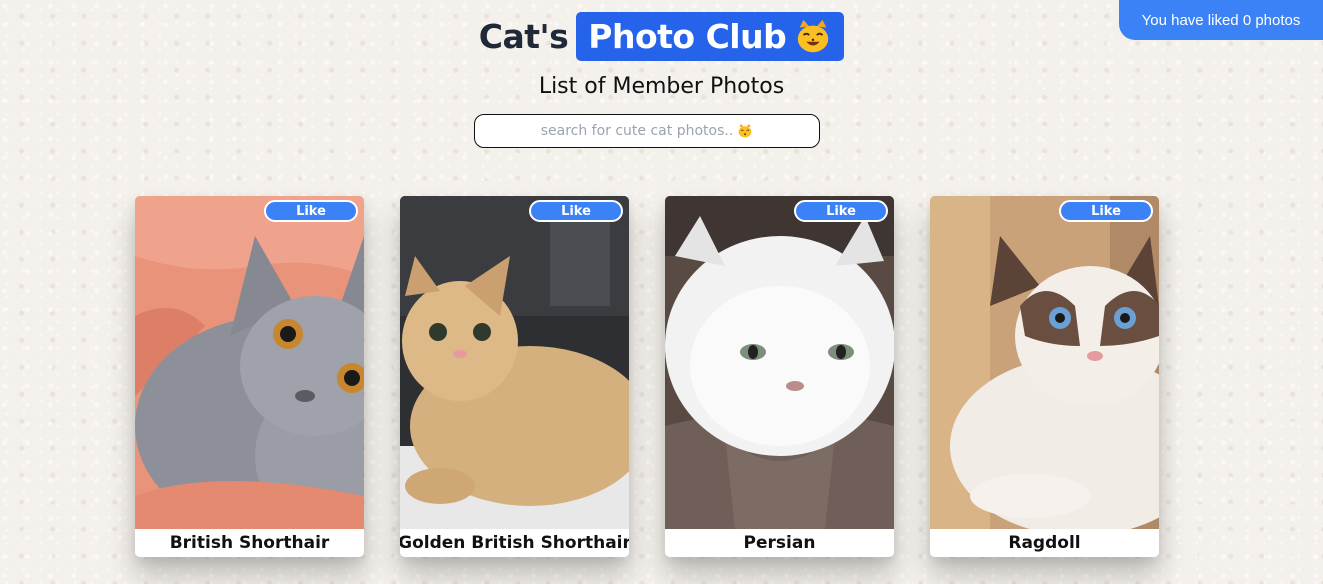  Describe the element at coordinates (779, 362) in the screenshot. I see `cat-photo-persian` at that location.